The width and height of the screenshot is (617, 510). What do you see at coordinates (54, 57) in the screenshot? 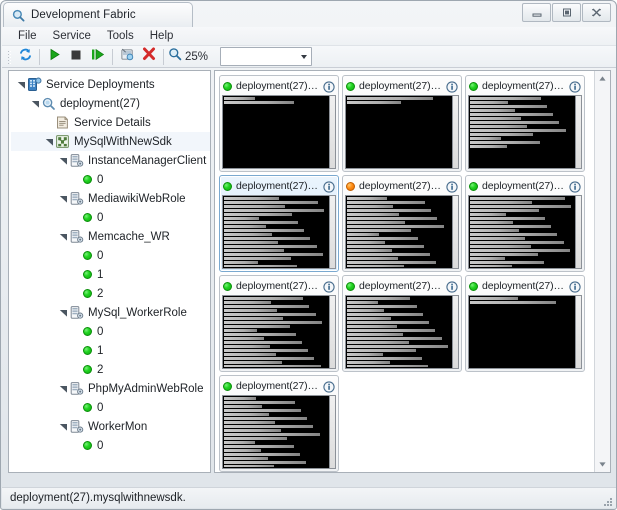
I see `start-button` at bounding box center [54, 57].